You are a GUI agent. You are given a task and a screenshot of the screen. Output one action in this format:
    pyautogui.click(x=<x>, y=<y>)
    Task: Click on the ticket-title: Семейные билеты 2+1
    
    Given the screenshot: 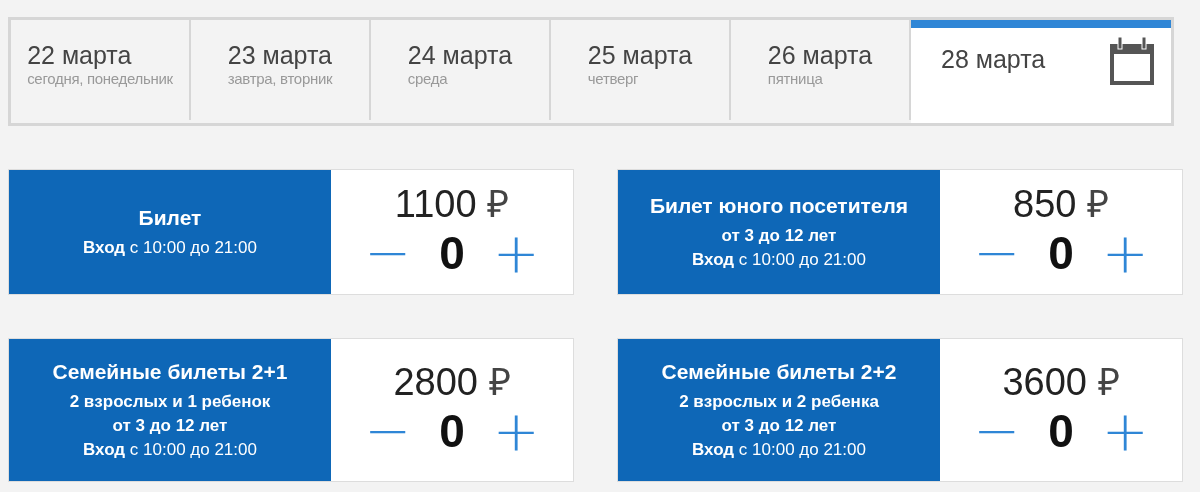 What is the action you would take?
    pyautogui.click(x=170, y=372)
    